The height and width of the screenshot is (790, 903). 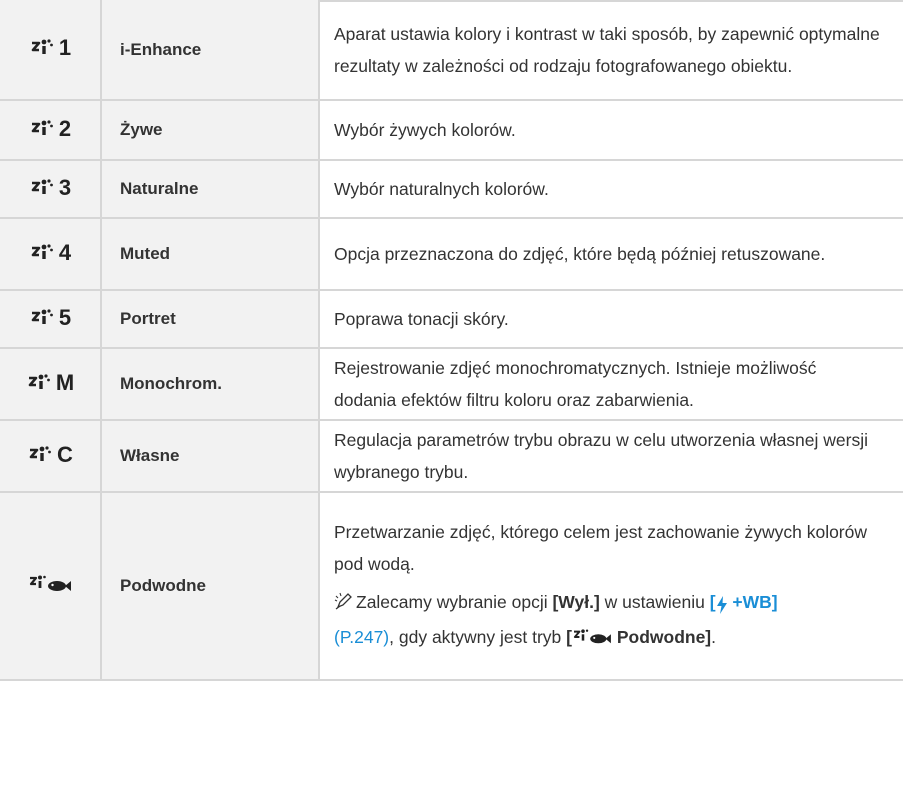 What do you see at coordinates (576, 602) in the screenshot?
I see `note-option: [Wył.]` at bounding box center [576, 602].